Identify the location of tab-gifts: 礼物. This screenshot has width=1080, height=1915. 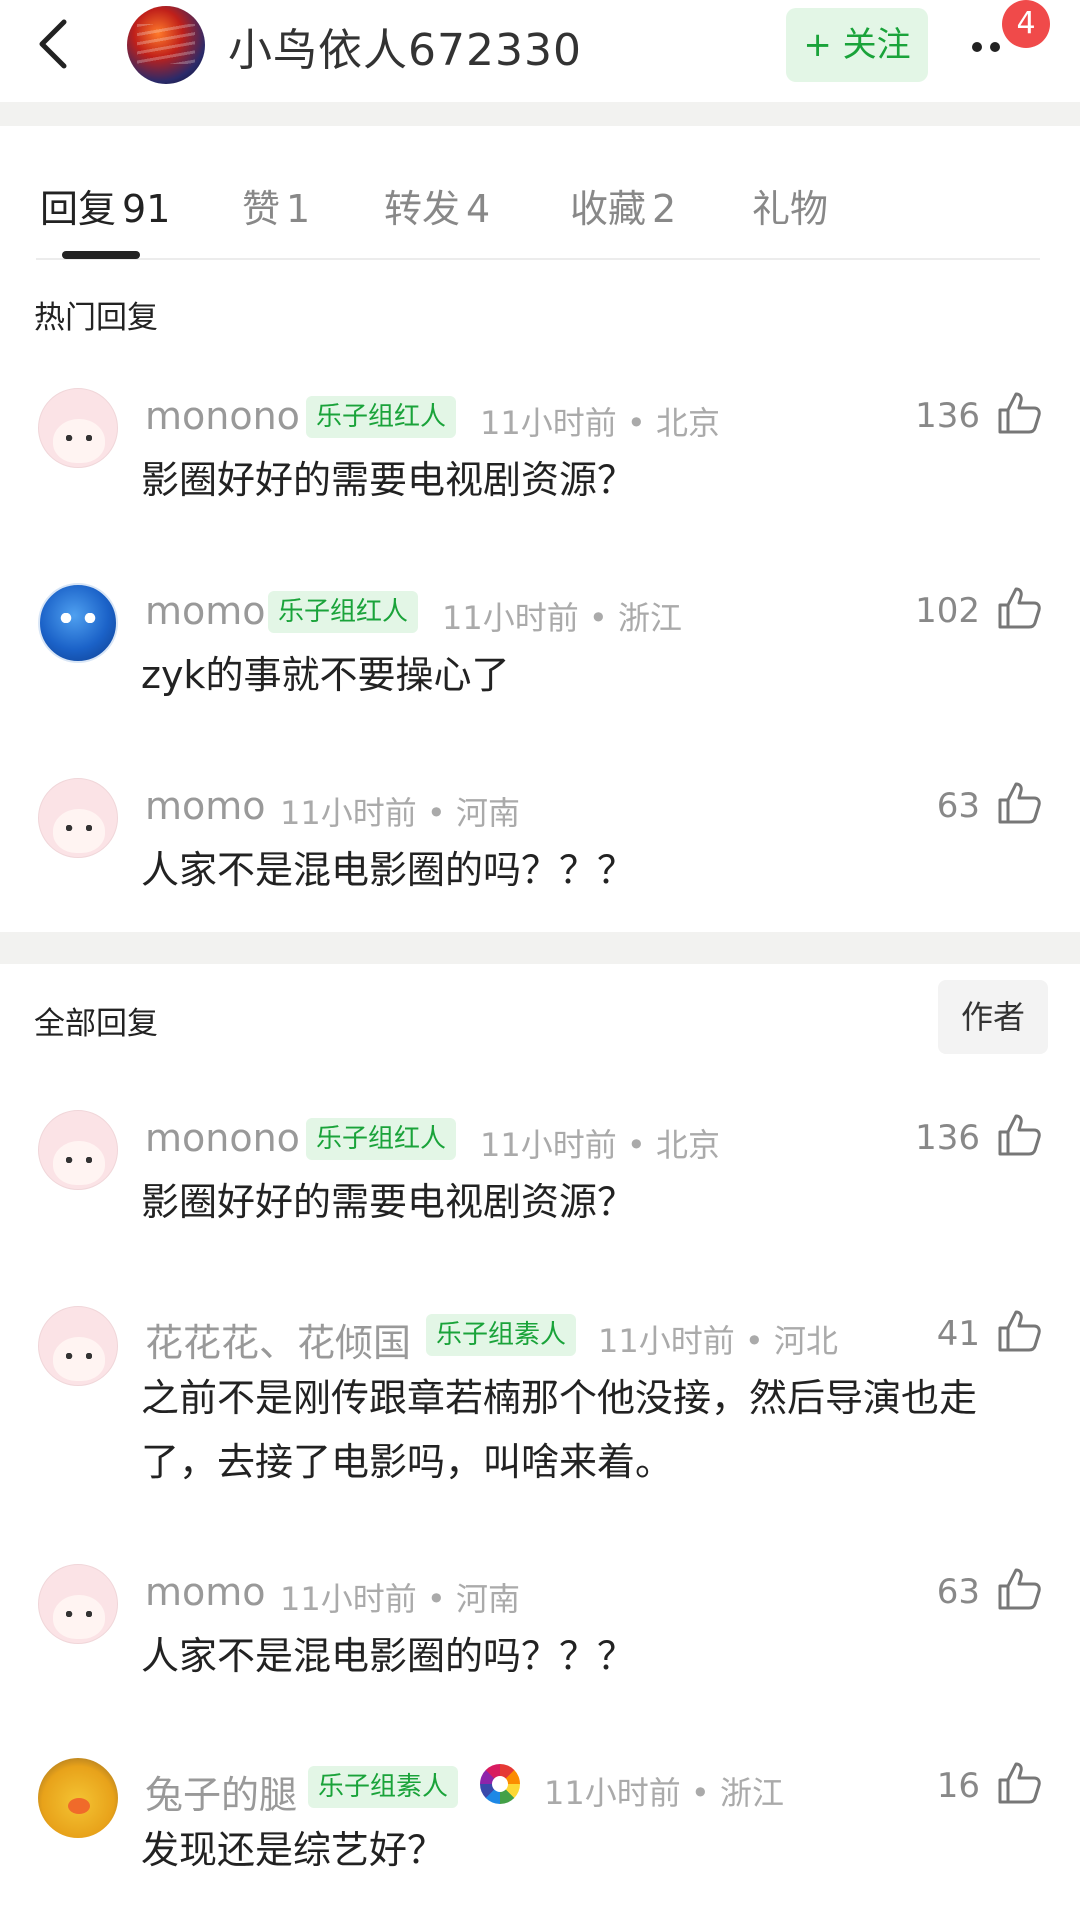
(790, 205).